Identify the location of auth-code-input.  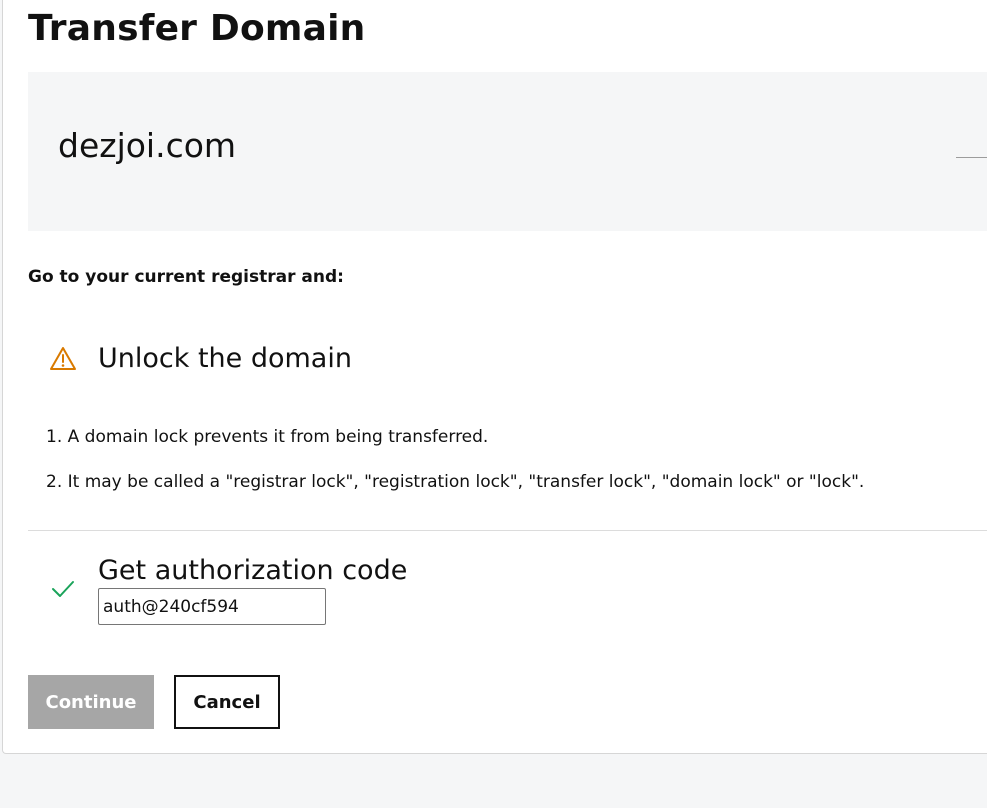
(212, 606).